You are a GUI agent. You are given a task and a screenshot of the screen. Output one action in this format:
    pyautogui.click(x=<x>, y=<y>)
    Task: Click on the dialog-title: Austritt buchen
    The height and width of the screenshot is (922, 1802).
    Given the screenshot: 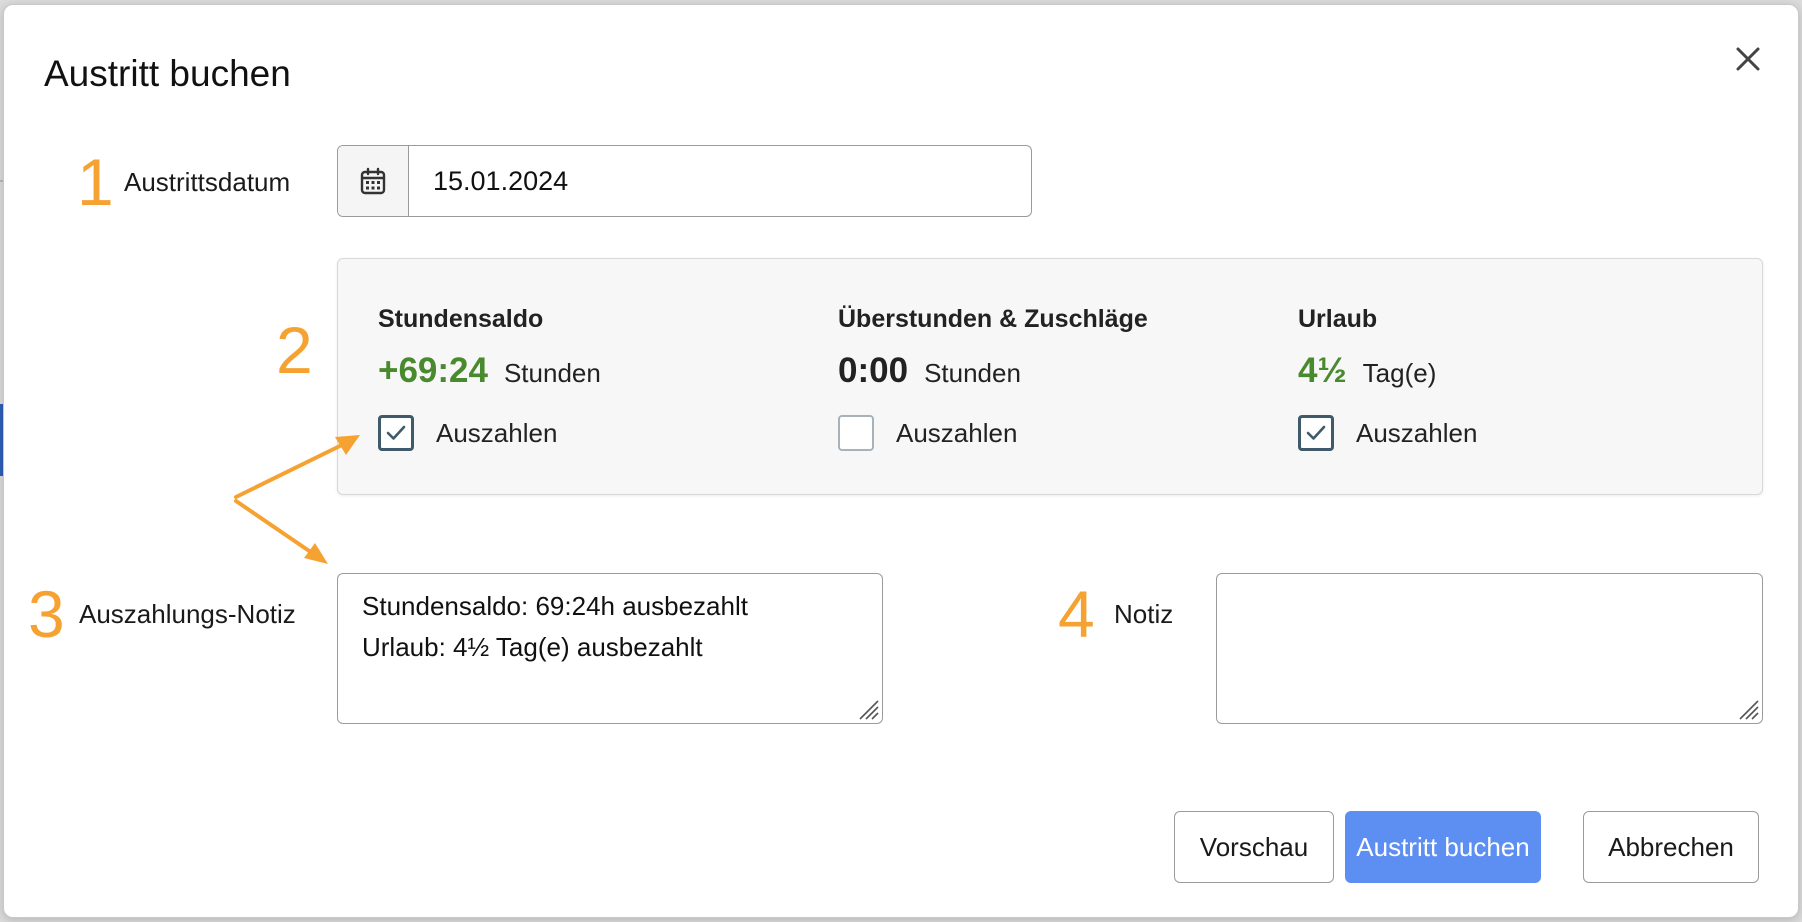 What is the action you would take?
    pyautogui.click(x=167, y=73)
    